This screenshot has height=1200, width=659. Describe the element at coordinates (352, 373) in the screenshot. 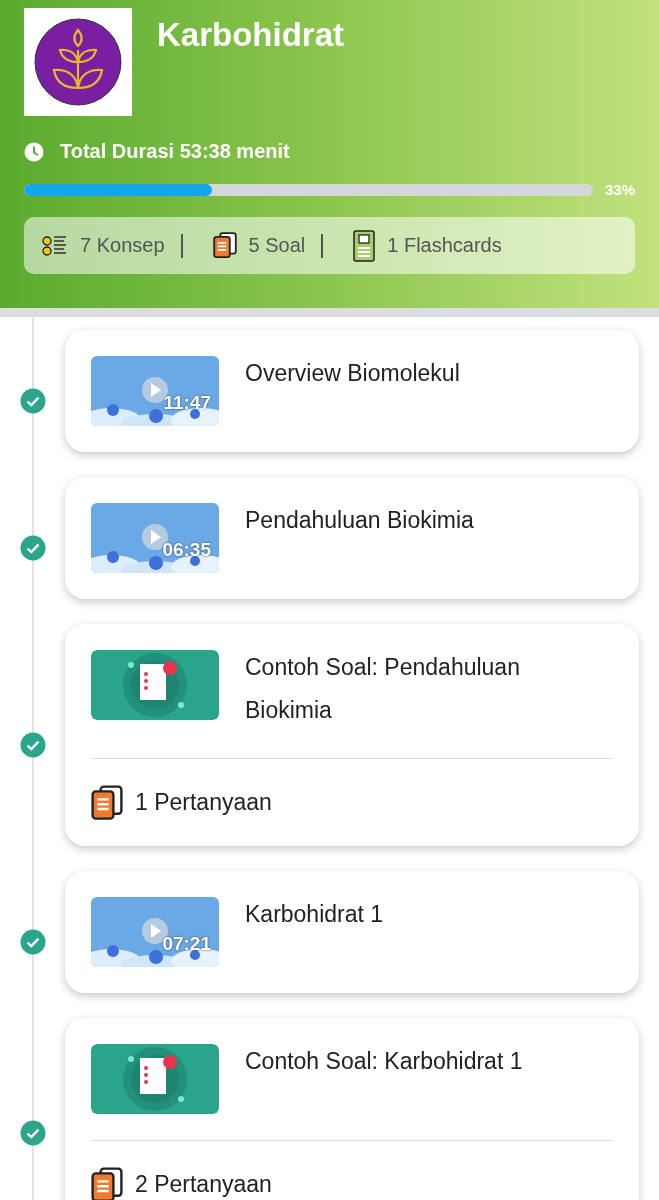

I see `lesson-title: Overview Biomolekul` at that location.